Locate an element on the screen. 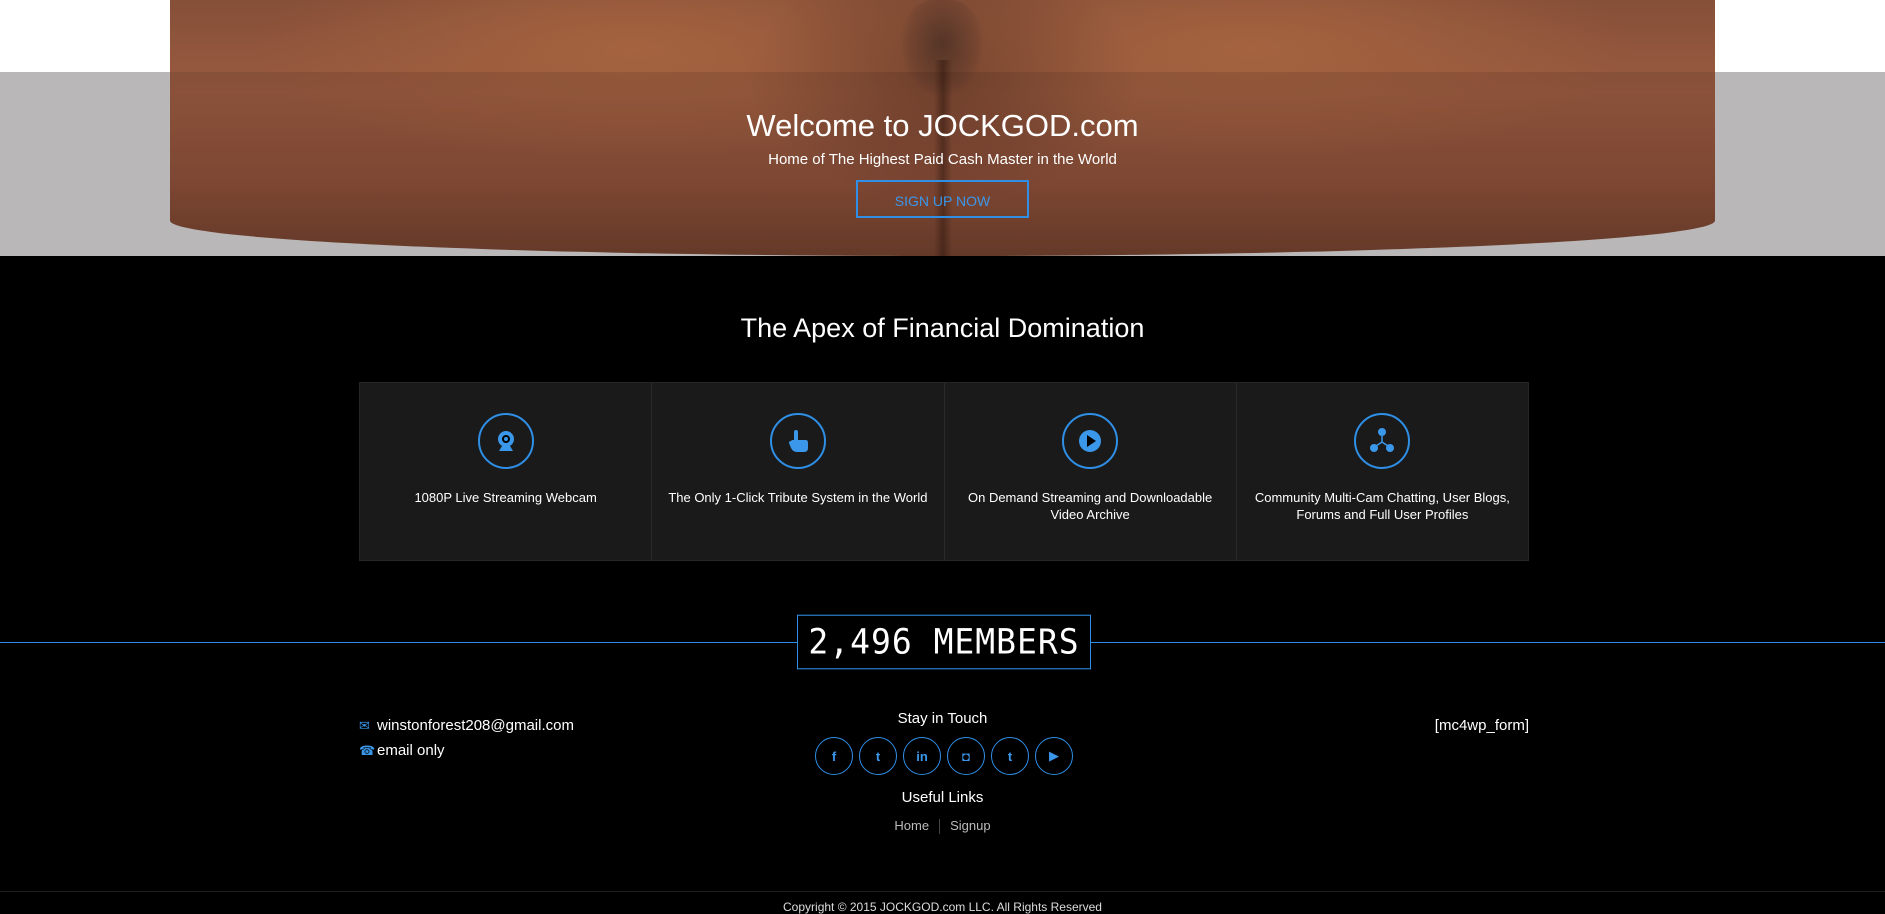 This screenshot has width=1885, height=914. social-links: f t in ◘ t ▶ is located at coordinates (947, 756).